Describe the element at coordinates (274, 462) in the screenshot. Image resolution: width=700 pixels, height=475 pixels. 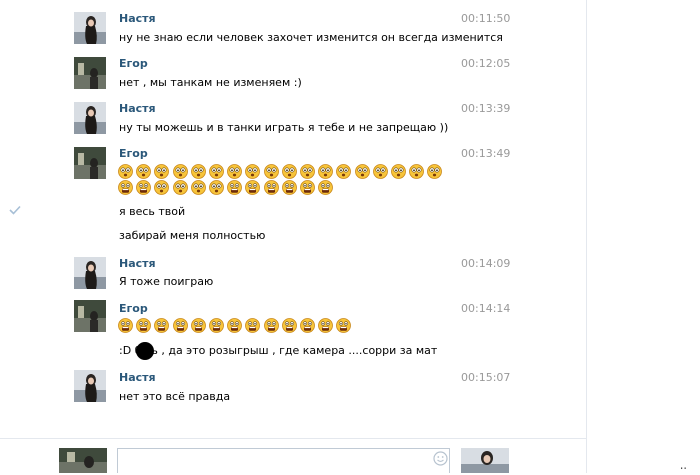
I see `message-input` at that location.